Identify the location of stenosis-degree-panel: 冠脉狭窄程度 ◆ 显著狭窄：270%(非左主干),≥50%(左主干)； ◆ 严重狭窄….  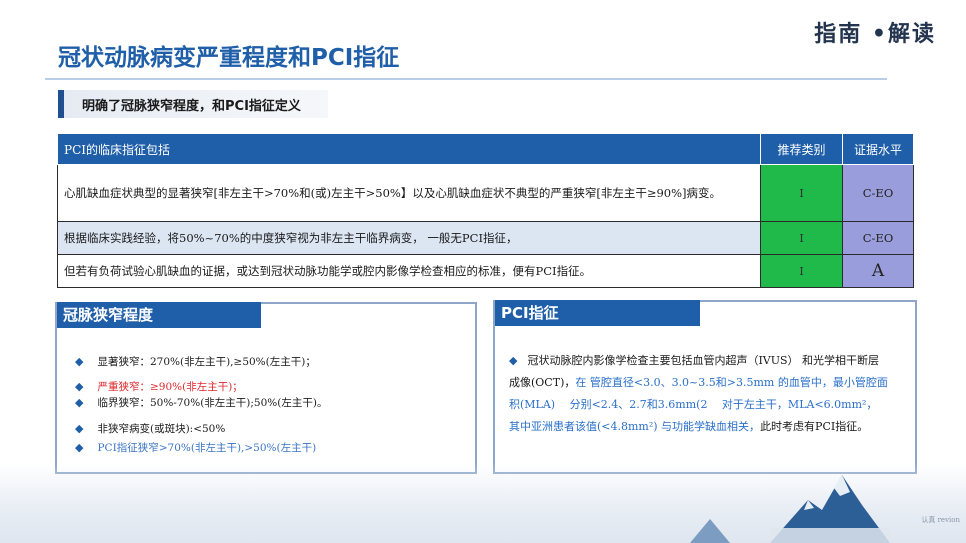
(266, 388).